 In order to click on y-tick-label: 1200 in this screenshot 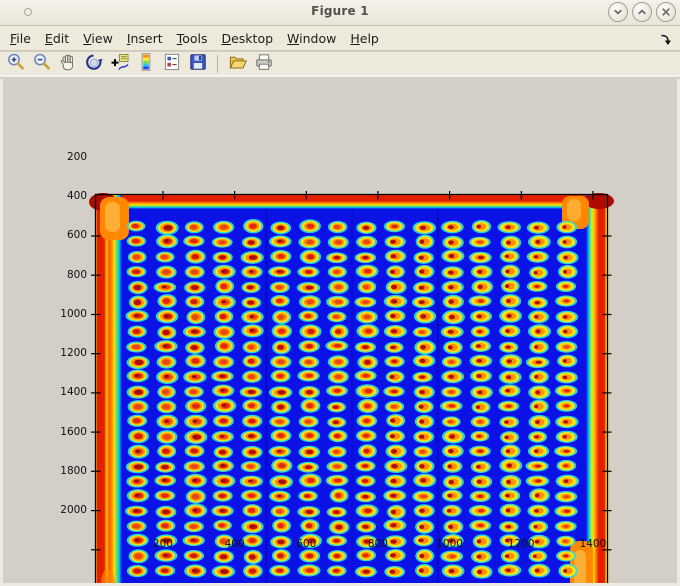, I will do `click(73, 353)`.